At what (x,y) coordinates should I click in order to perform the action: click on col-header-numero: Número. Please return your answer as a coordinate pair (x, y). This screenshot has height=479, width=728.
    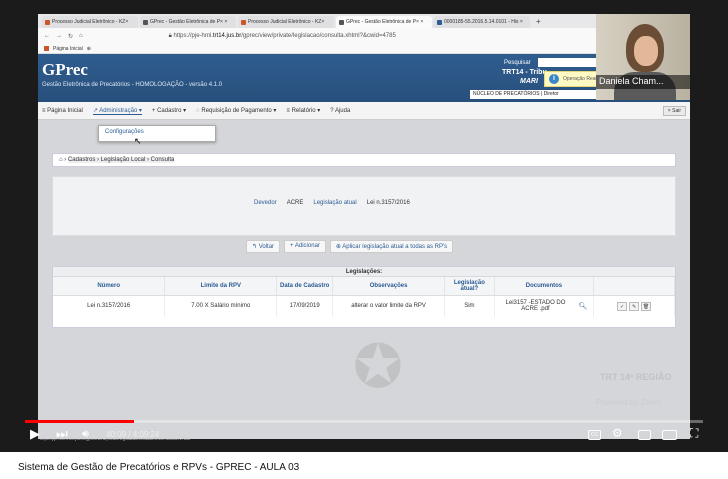
    Looking at the image, I should click on (109, 286).